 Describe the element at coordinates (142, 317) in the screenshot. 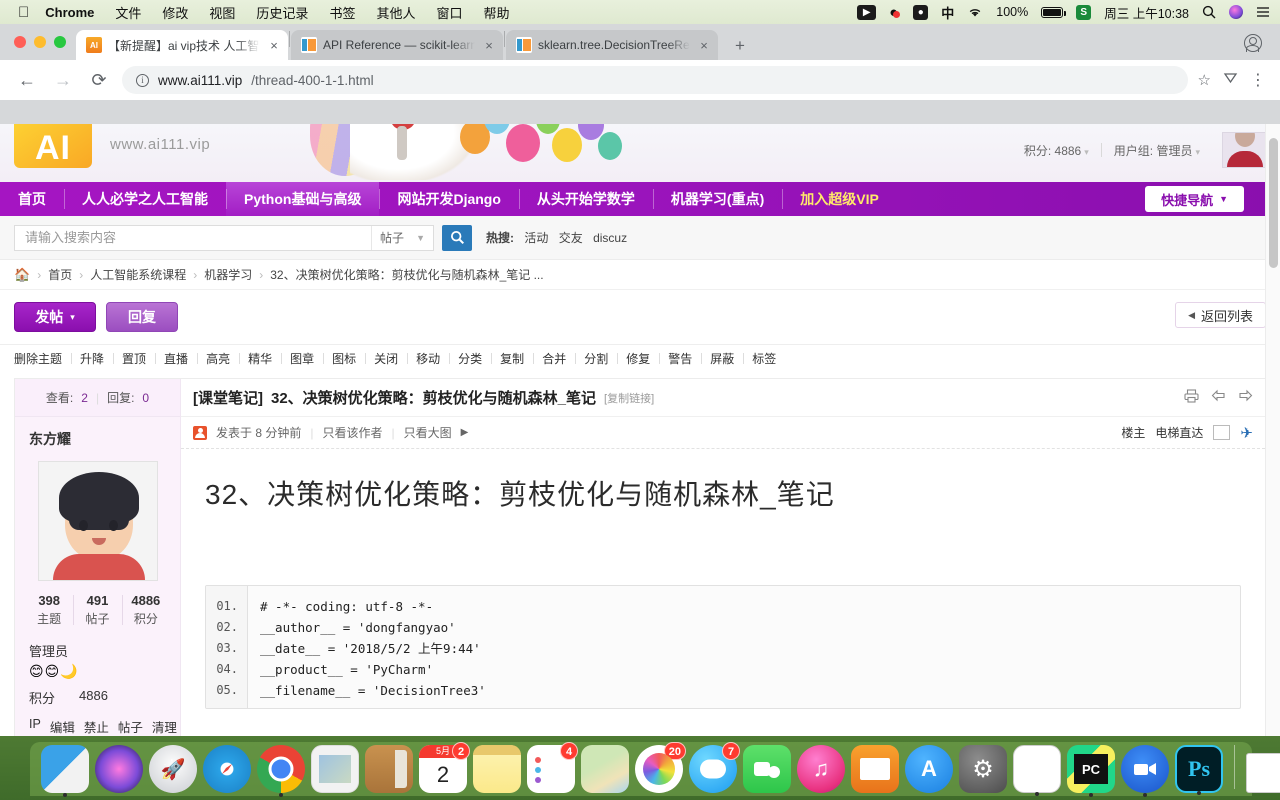

I see `reply-button: 回复` at that location.